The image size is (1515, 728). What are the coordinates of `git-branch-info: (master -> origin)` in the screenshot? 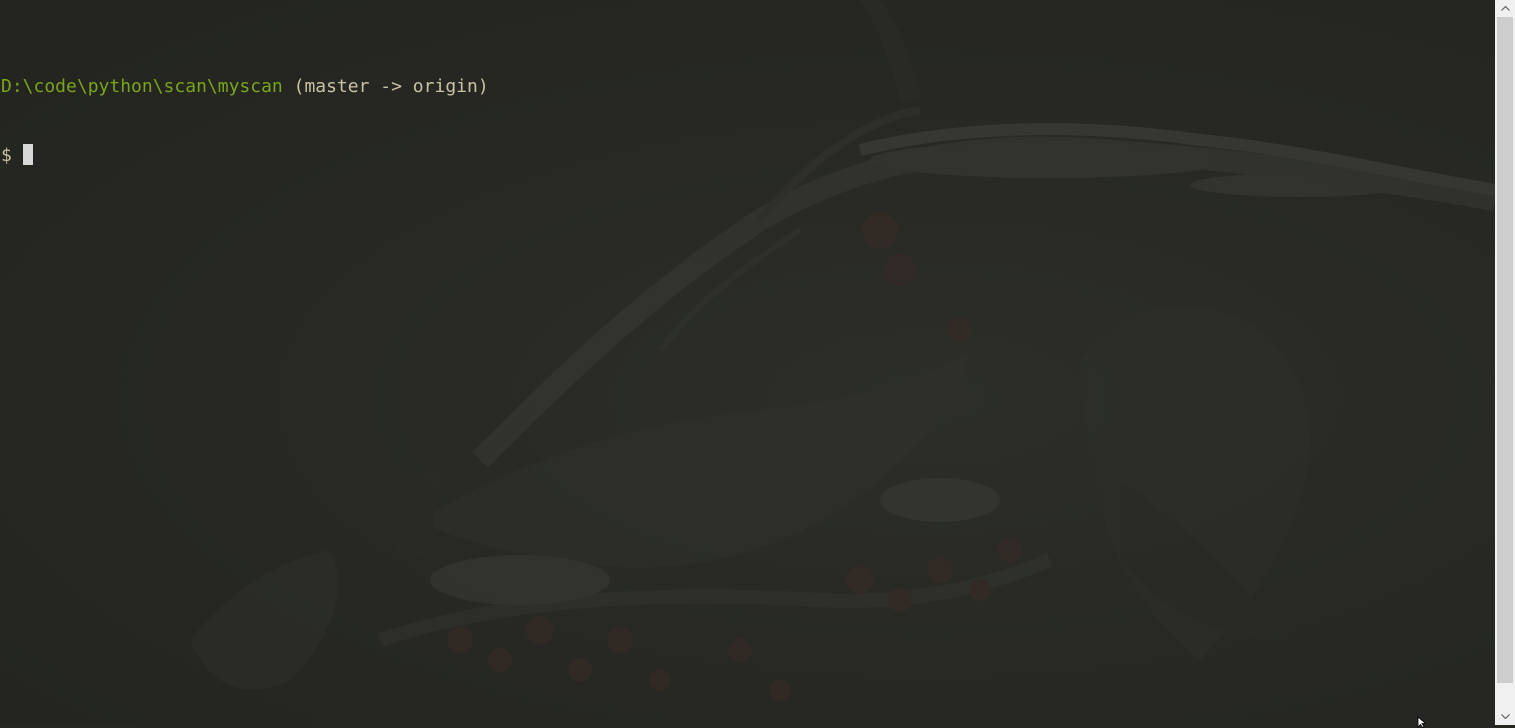 It's located at (385, 86).